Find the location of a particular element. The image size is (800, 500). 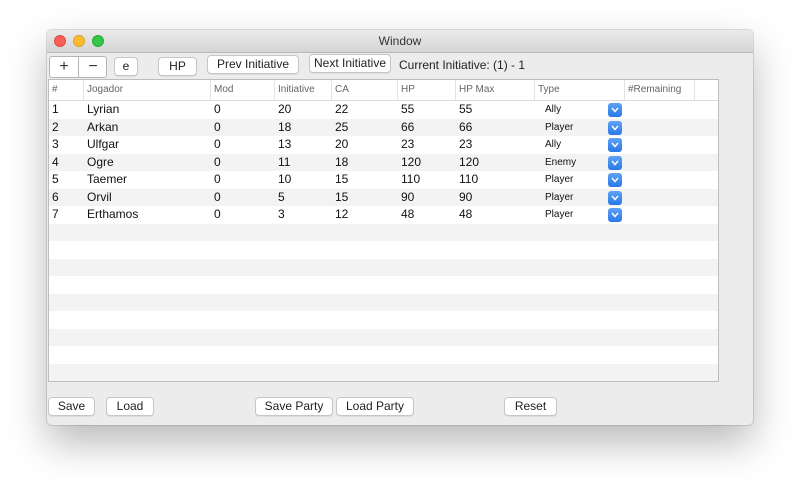

column-header-mod: Mod is located at coordinates (243, 90).